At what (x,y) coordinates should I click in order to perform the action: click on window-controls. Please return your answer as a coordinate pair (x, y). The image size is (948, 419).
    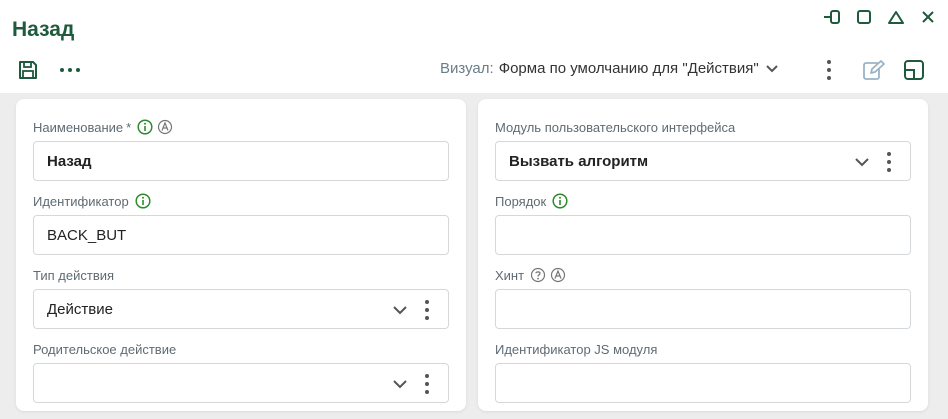
    Looking at the image, I should click on (880, 17).